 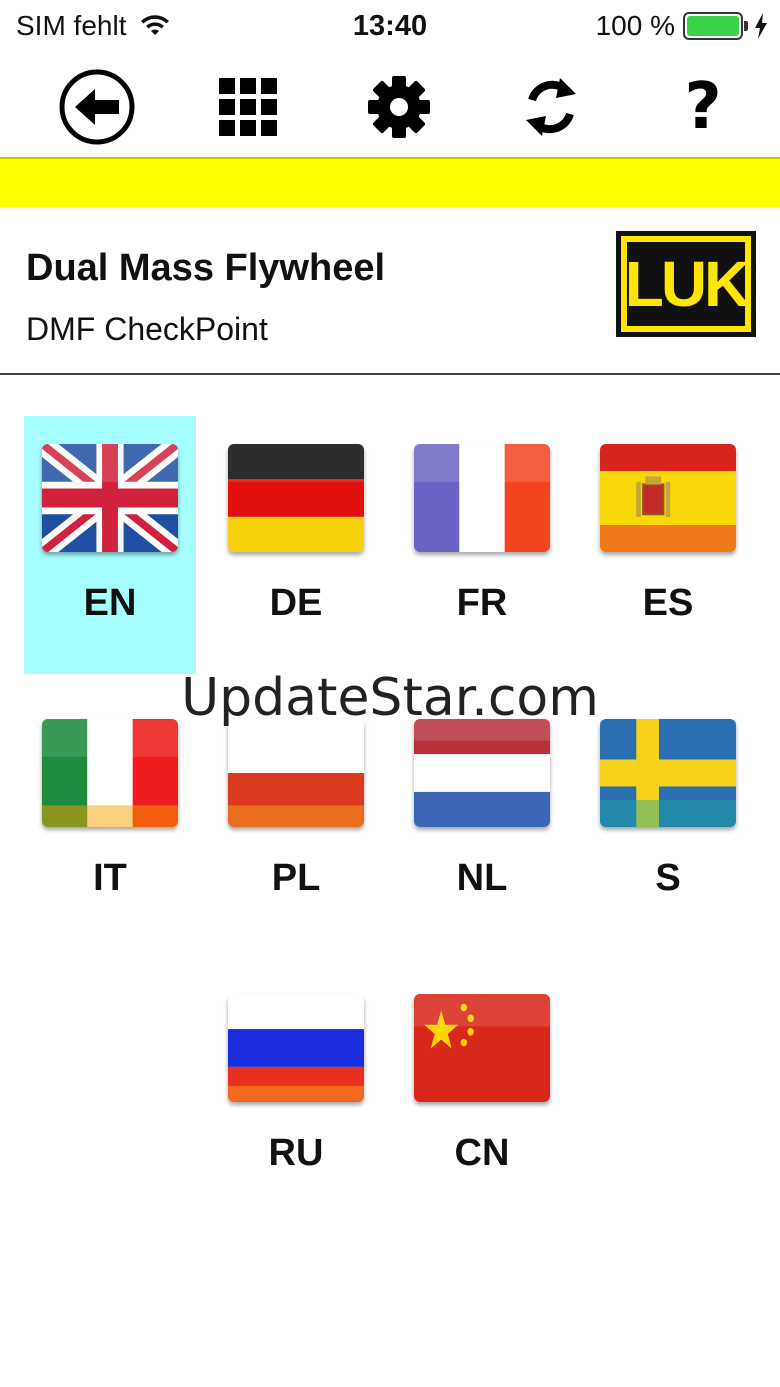 I want to click on language-option-de: DE, so click(x=296, y=545).